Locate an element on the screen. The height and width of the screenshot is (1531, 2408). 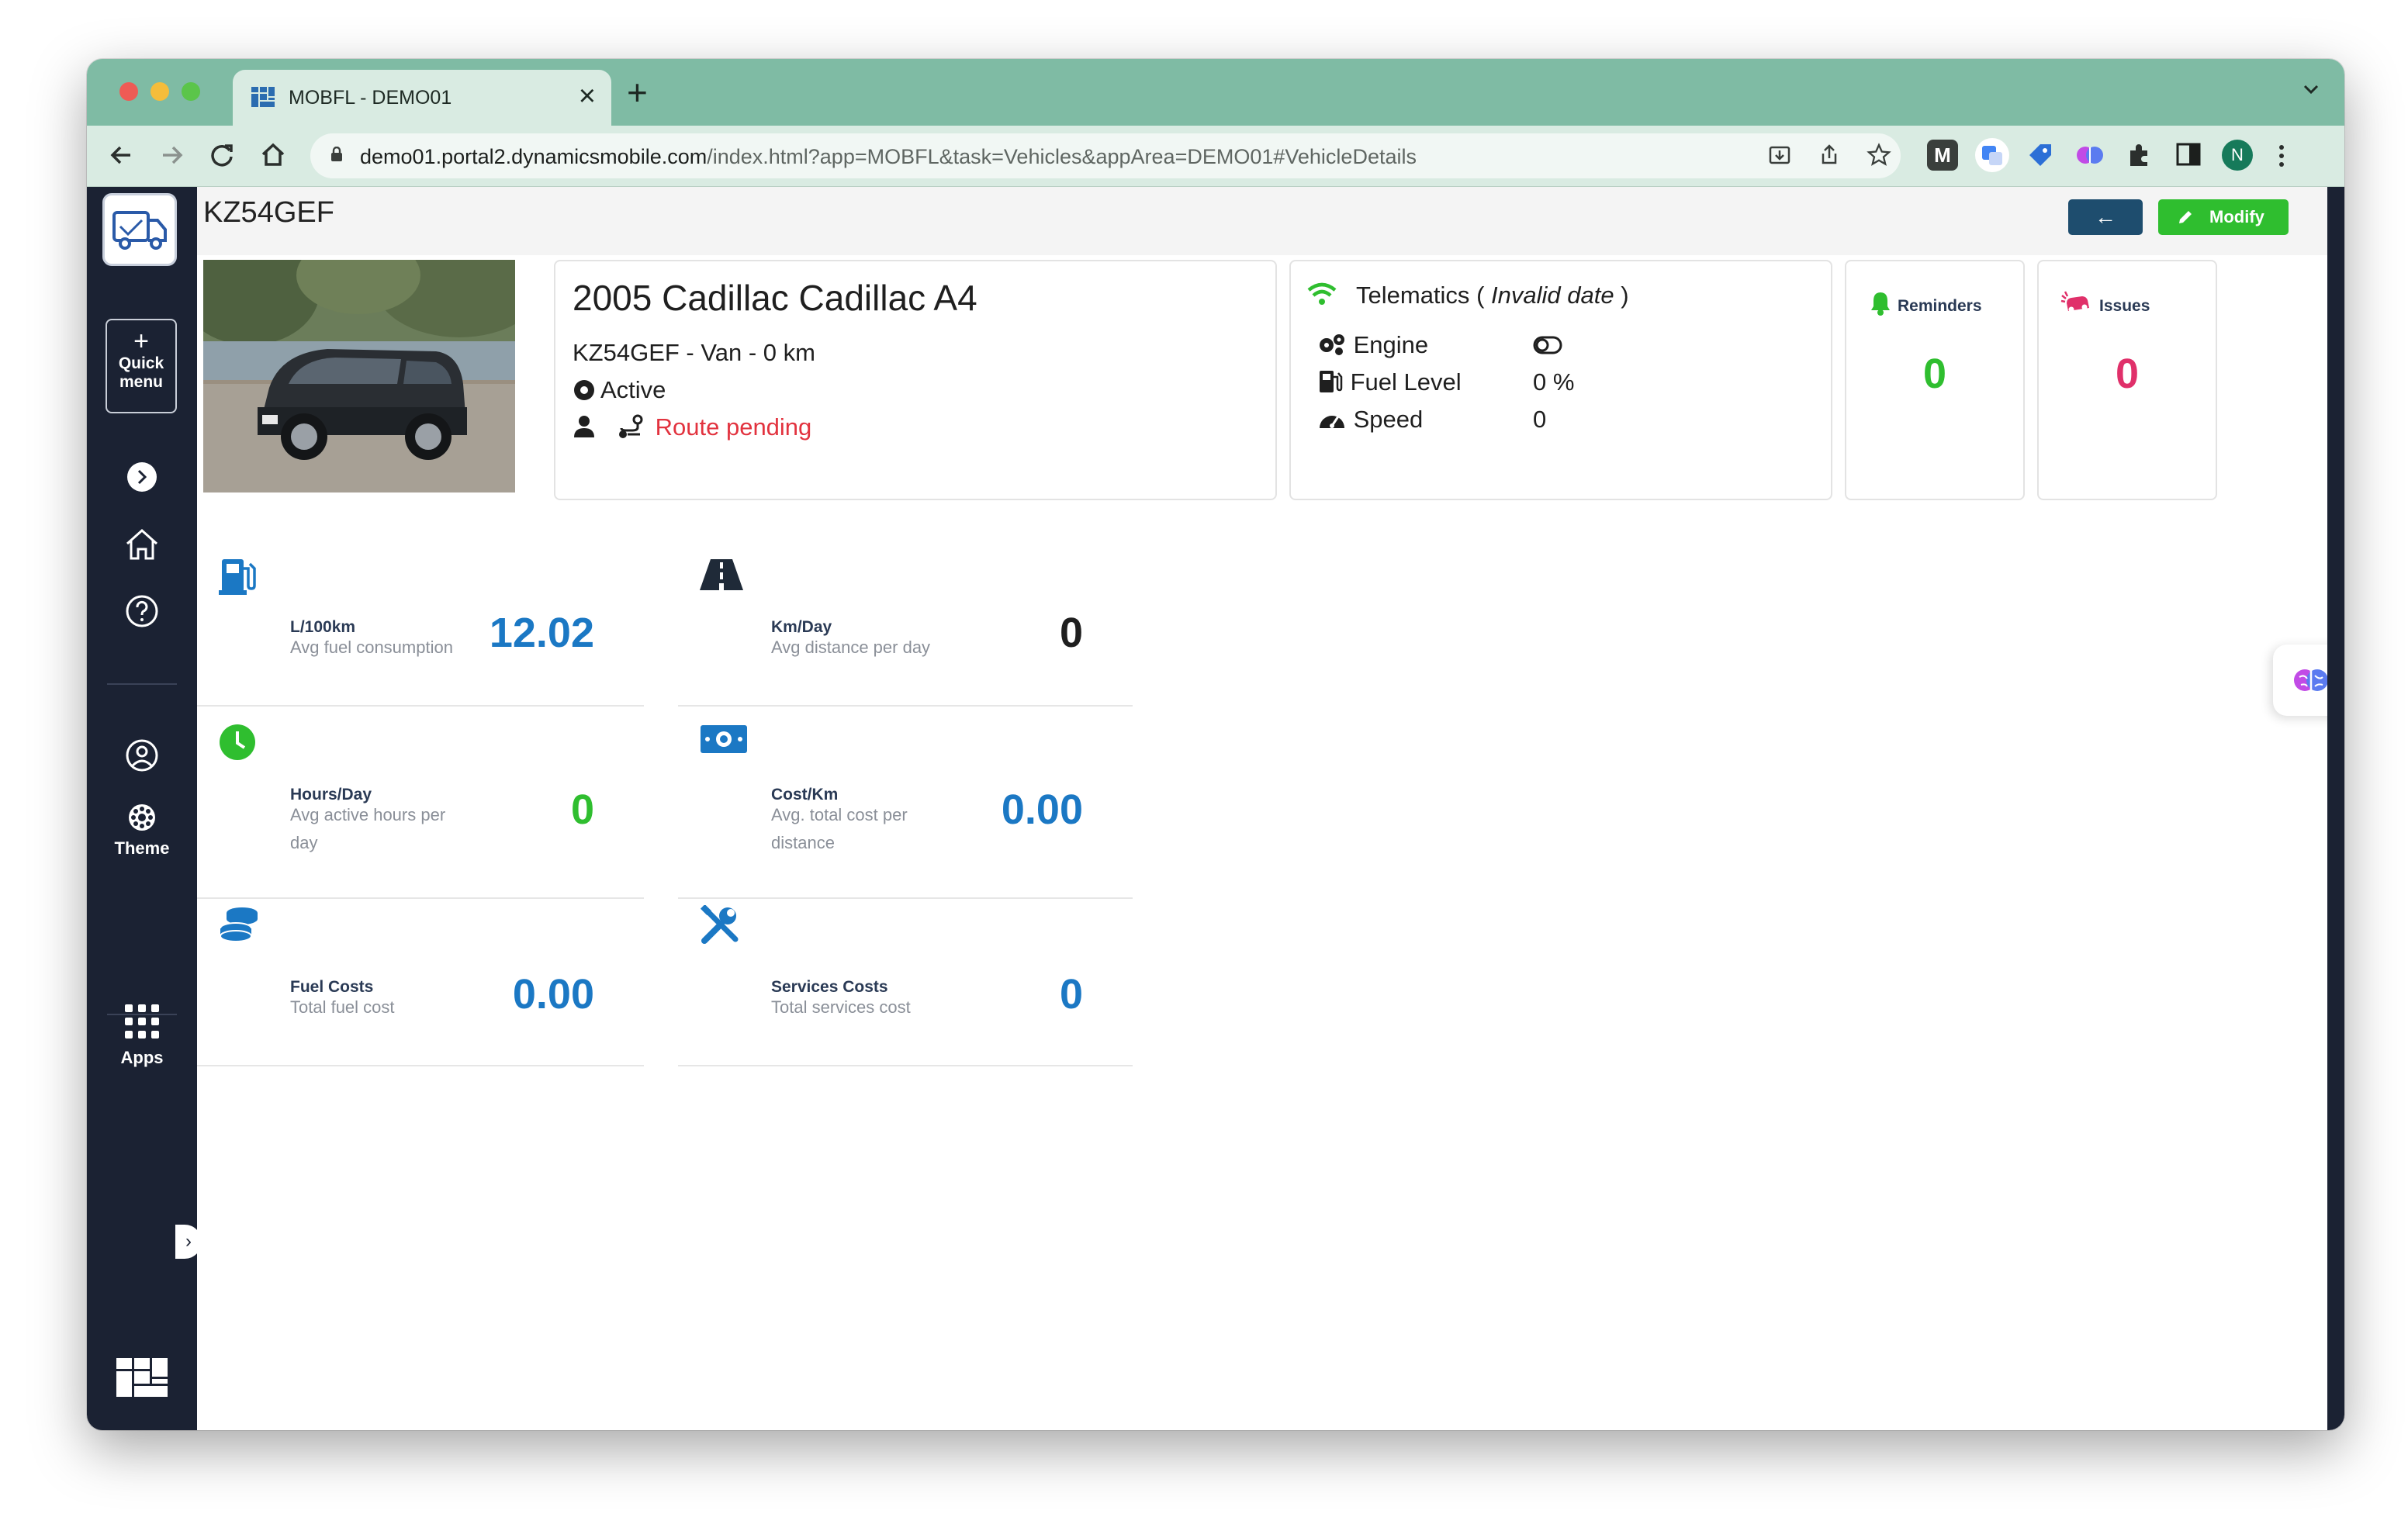
metric-value: 0 is located at coordinates (1071, 994).